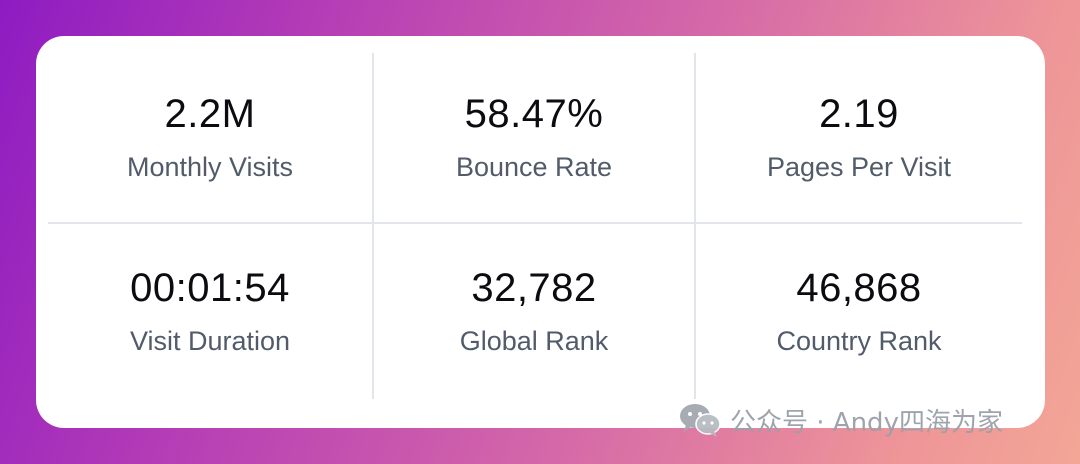 This screenshot has width=1080, height=464. Describe the element at coordinates (534, 341) in the screenshot. I see `stat-label: Global Rank` at that location.